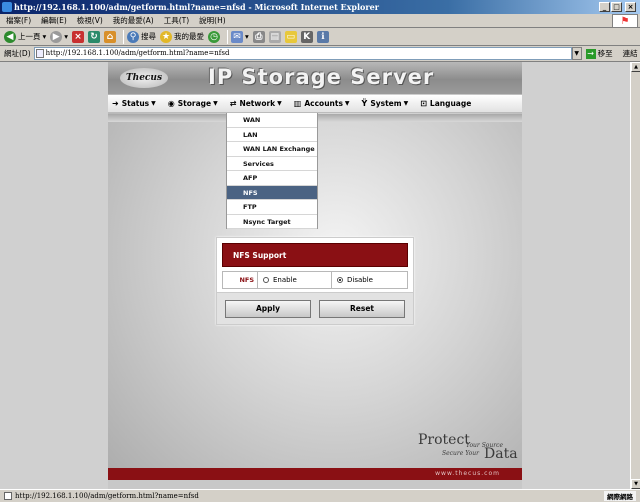  What do you see at coordinates (256, 103) in the screenshot?
I see `nav-network: ⇄ Network ▼` at bounding box center [256, 103].